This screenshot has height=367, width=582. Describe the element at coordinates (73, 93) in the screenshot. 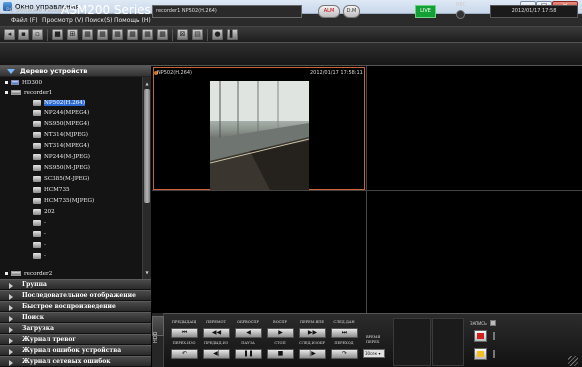

I see `tree-item: recorder1` at that location.